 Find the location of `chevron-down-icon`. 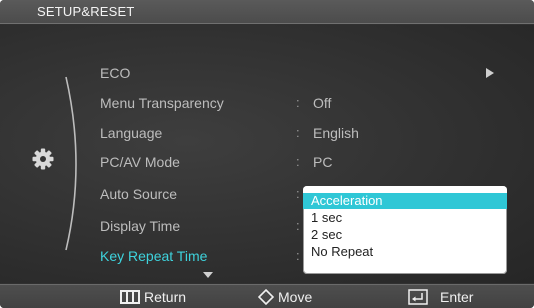

chevron-down-icon is located at coordinates (208, 275).